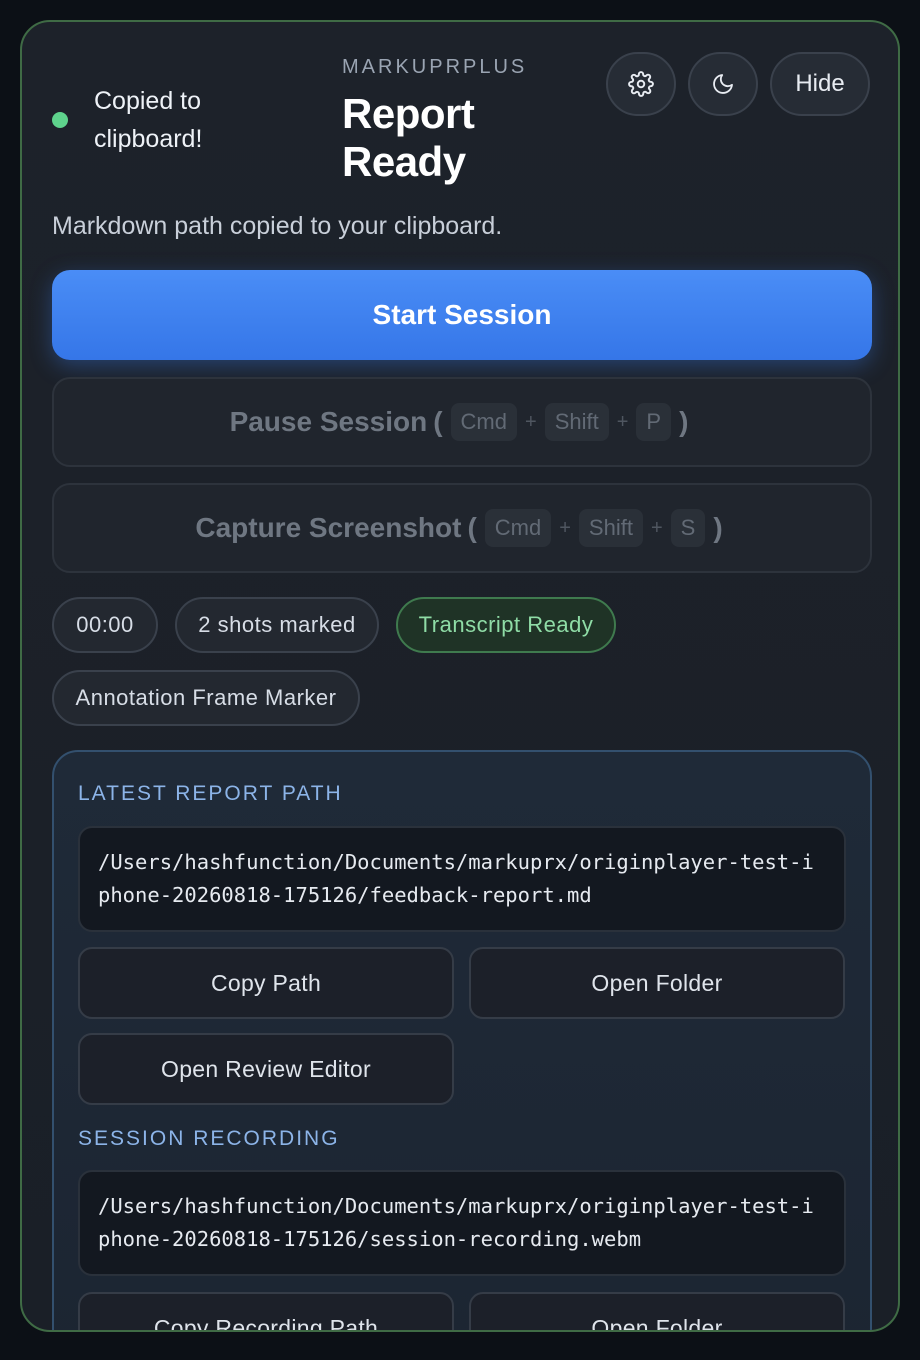 The image size is (920, 1360). I want to click on shots-marked-chip: 2 shots marked, so click(277, 625).